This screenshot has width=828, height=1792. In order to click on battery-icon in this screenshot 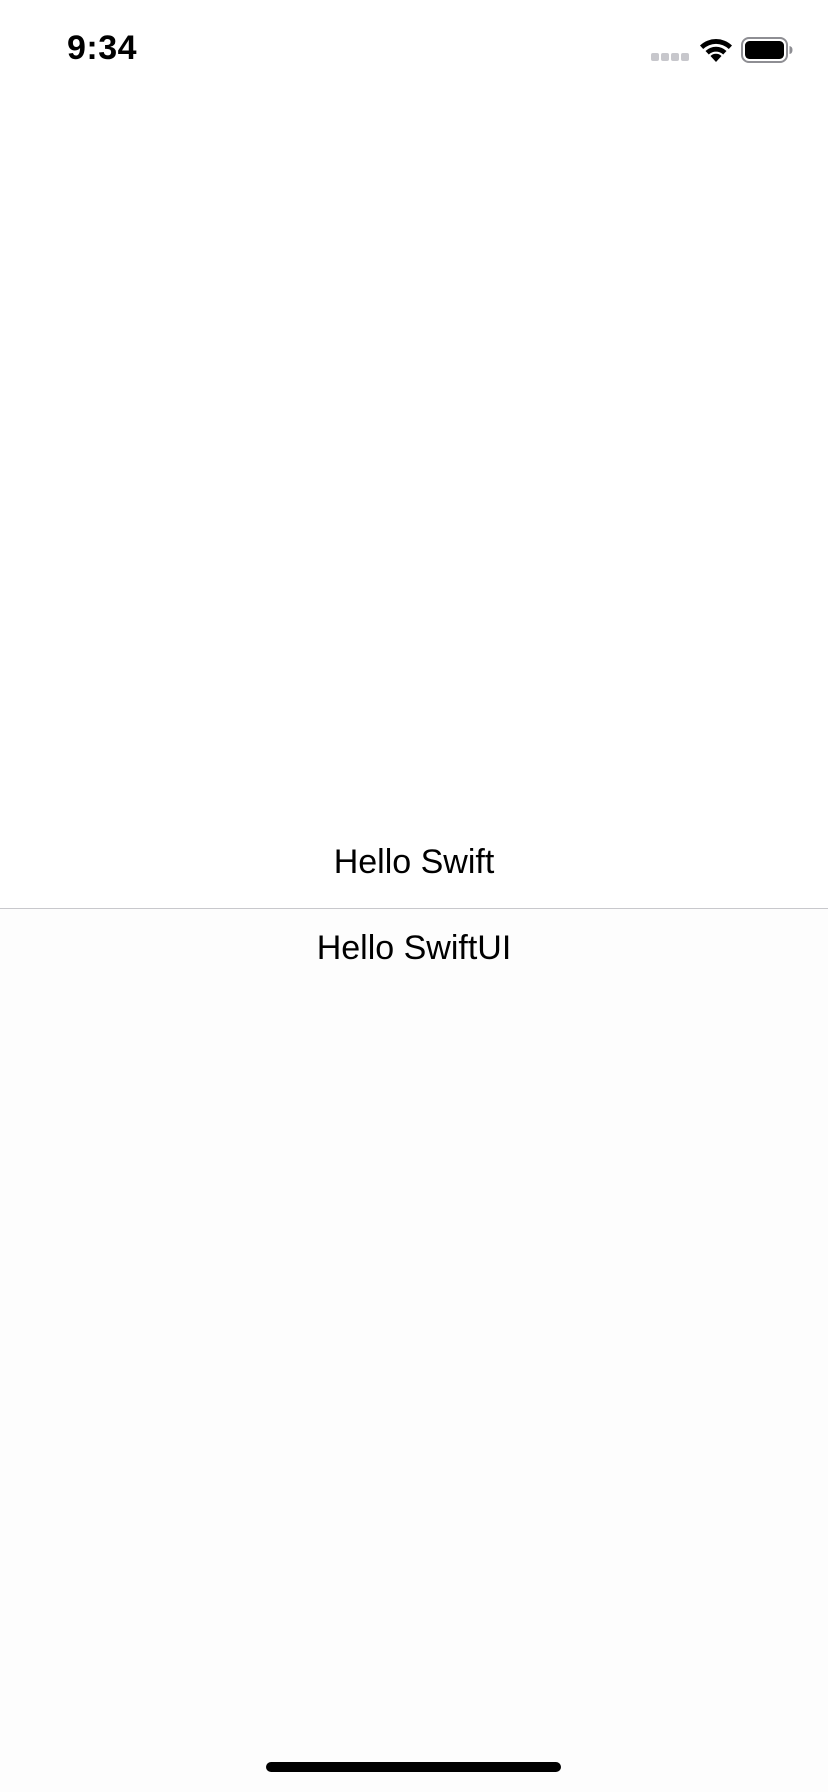, I will do `click(767, 50)`.